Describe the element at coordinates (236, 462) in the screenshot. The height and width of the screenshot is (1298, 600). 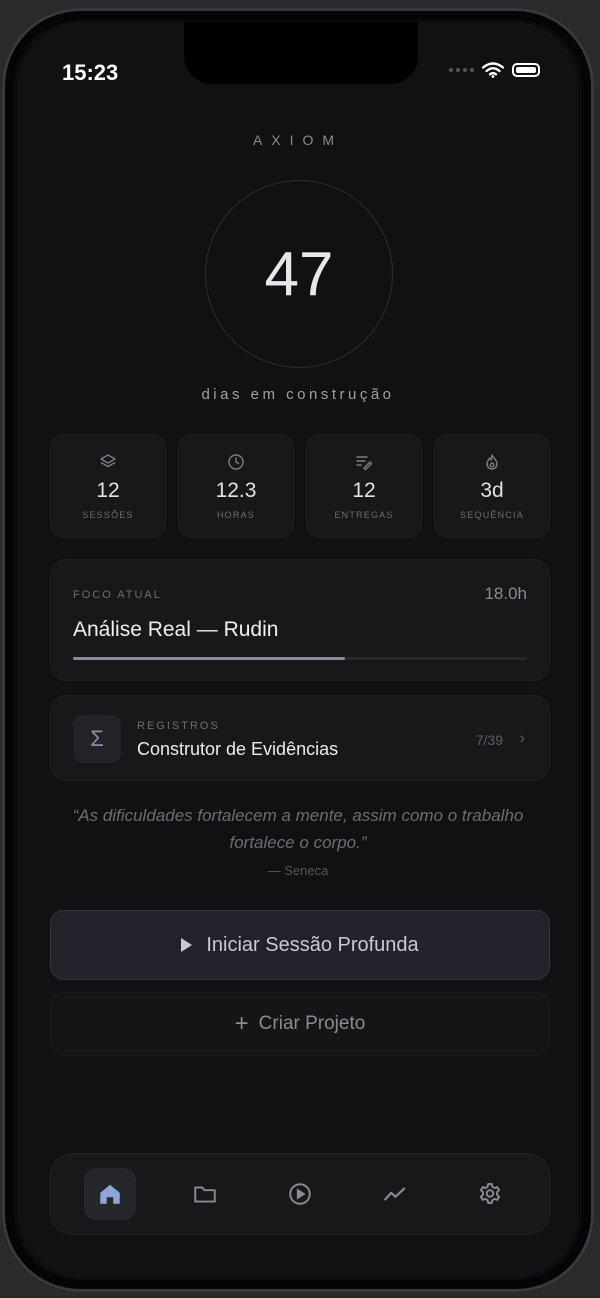
I see `clock-icon` at that location.